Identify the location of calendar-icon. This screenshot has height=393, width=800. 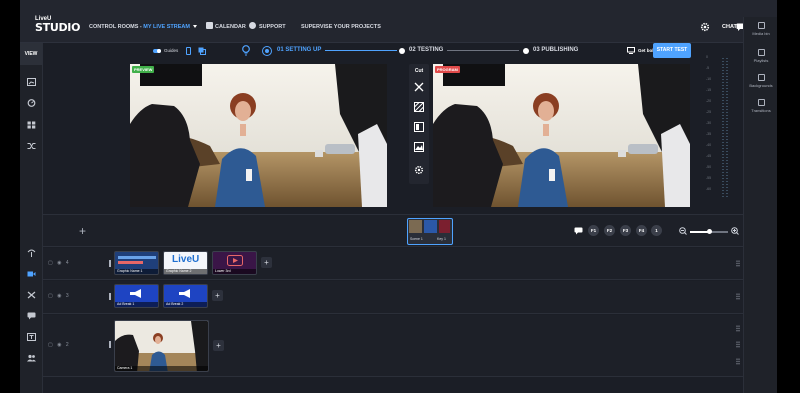
(209, 25).